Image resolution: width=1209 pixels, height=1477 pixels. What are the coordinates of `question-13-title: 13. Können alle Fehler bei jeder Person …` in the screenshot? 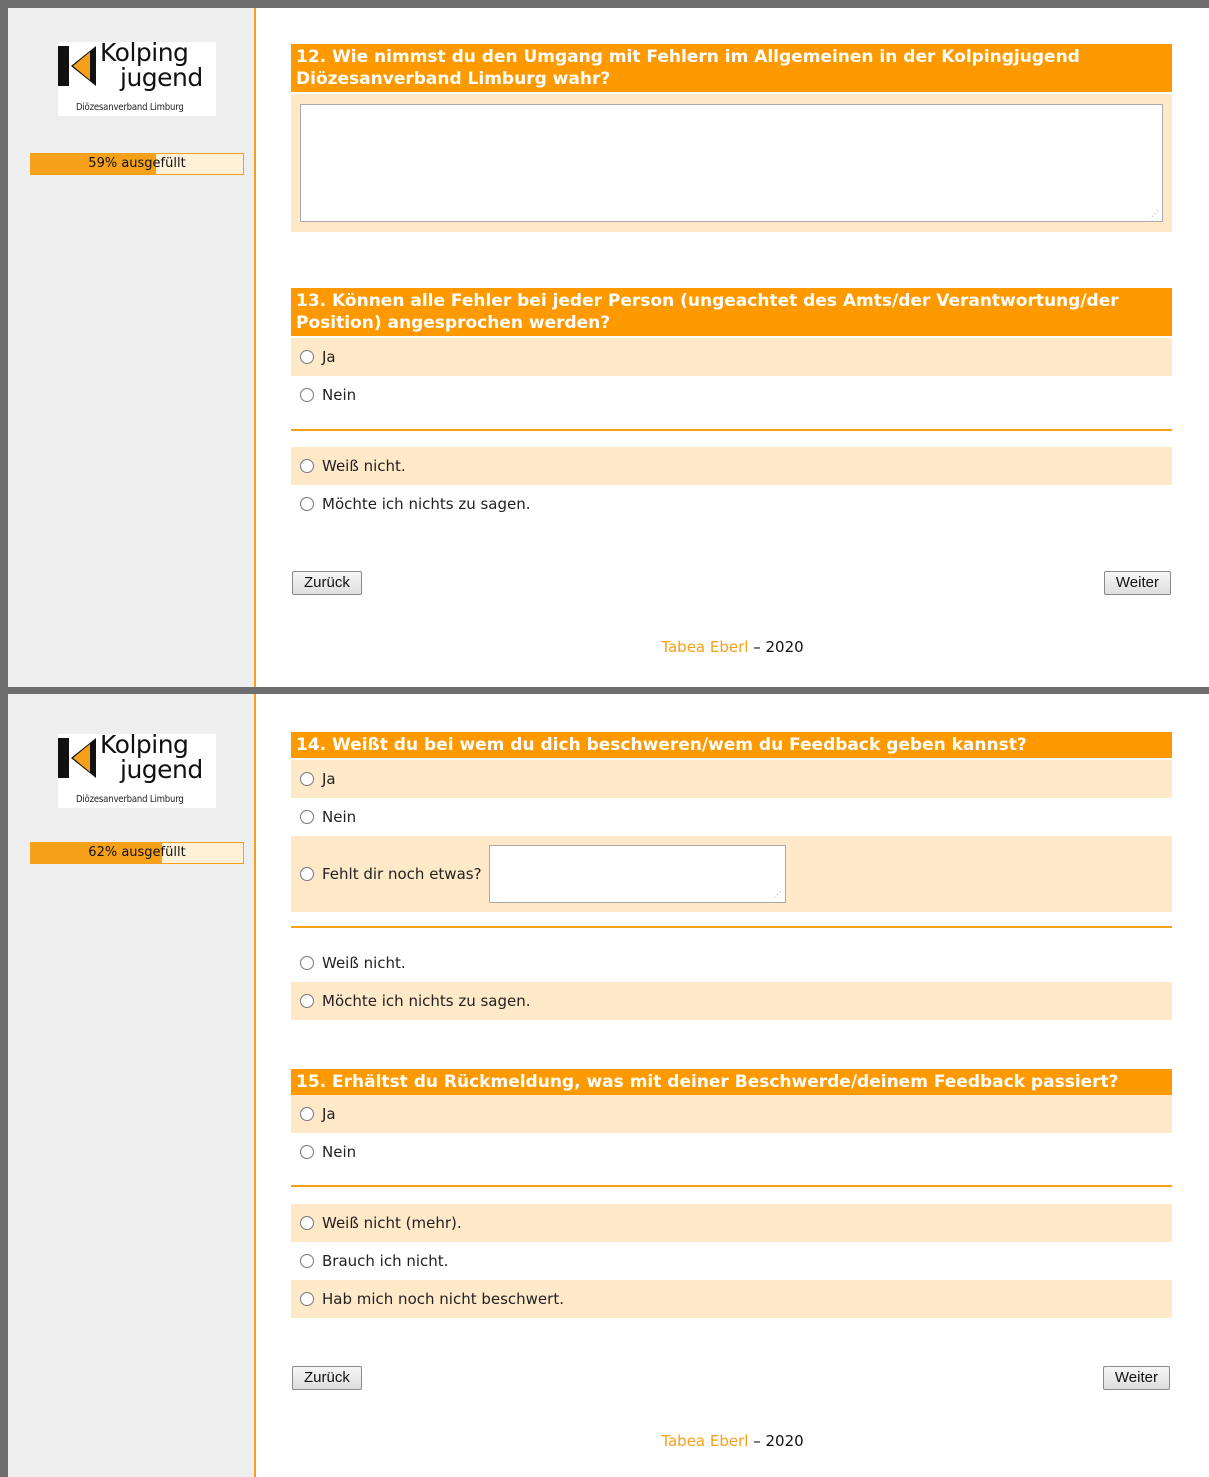 It's located at (731, 312).